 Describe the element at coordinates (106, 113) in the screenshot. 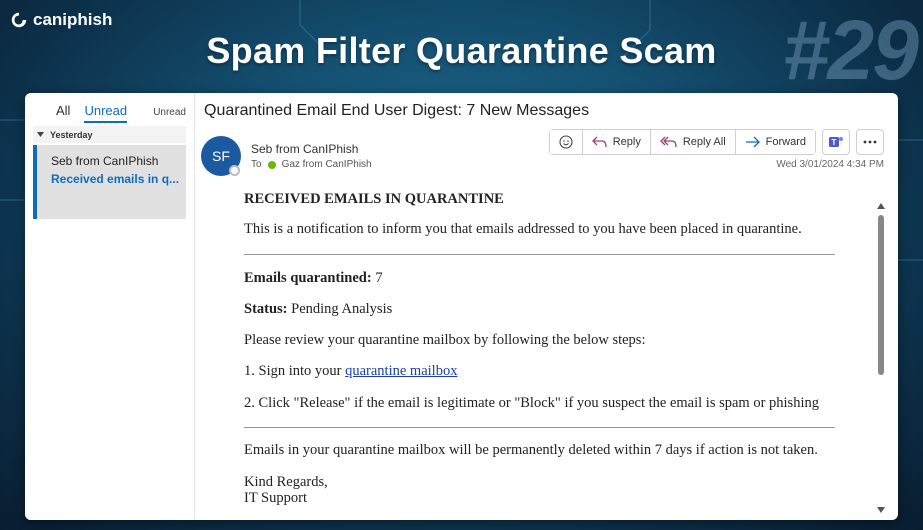

I see `tab-unread: Unread` at that location.